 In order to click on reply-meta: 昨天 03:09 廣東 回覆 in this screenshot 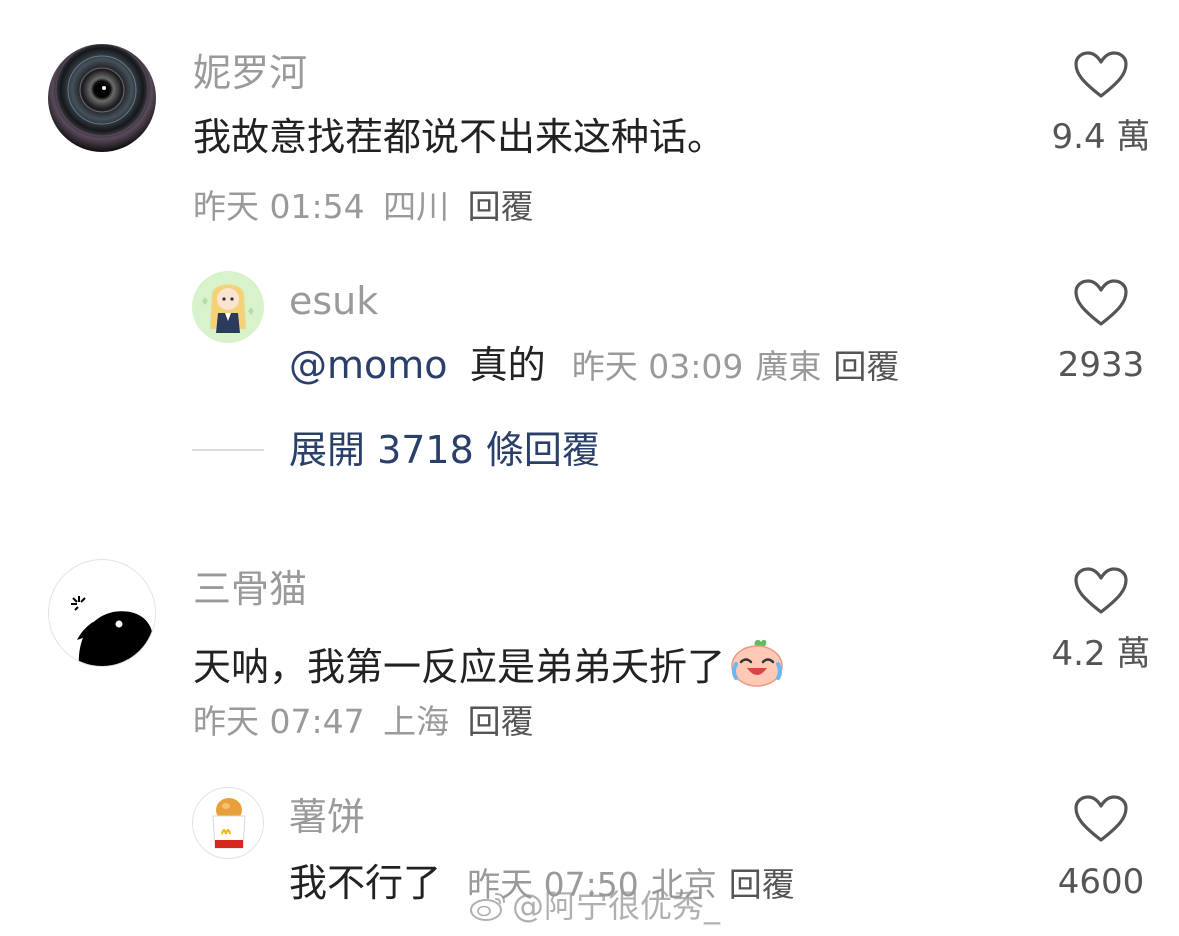, I will do `click(736, 366)`.